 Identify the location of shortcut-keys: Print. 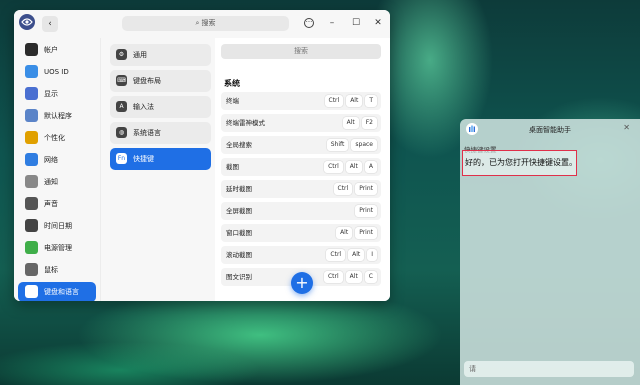
(366, 211).